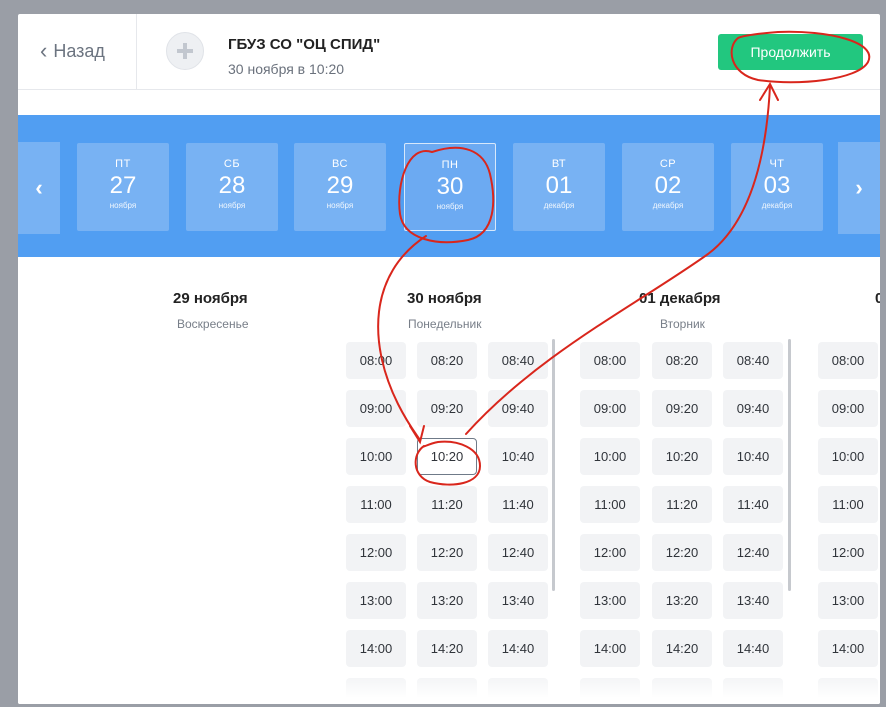 The width and height of the screenshot is (886, 707). I want to click on date-card-28: СБ 28 ноября, so click(232, 187).